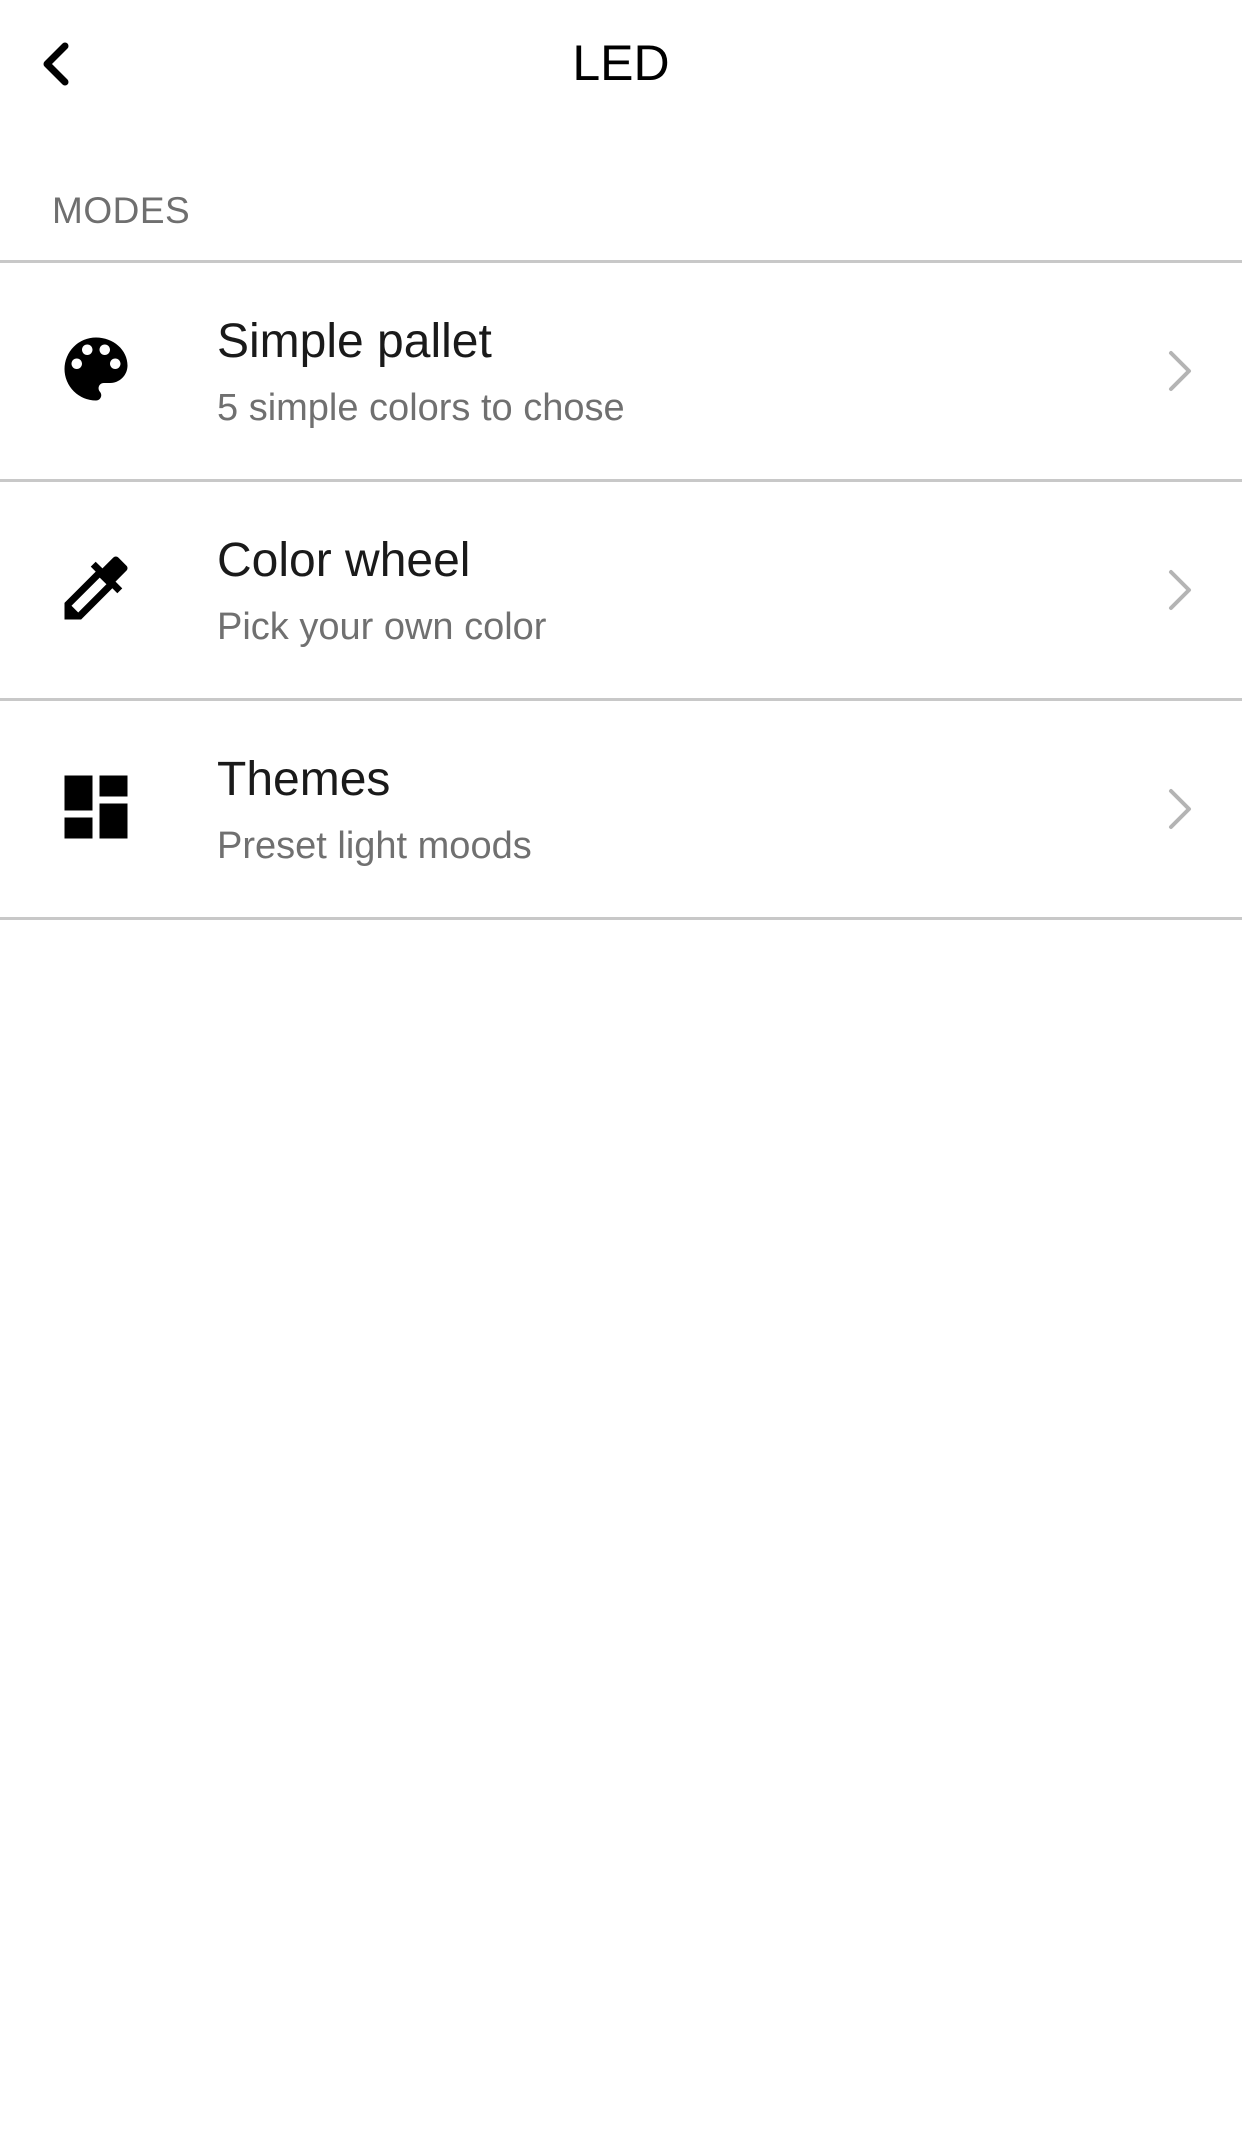 The height and width of the screenshot is (2148, 1242). I want to click on list-item-themes: Themes Preset light moods, so click(621, 810).